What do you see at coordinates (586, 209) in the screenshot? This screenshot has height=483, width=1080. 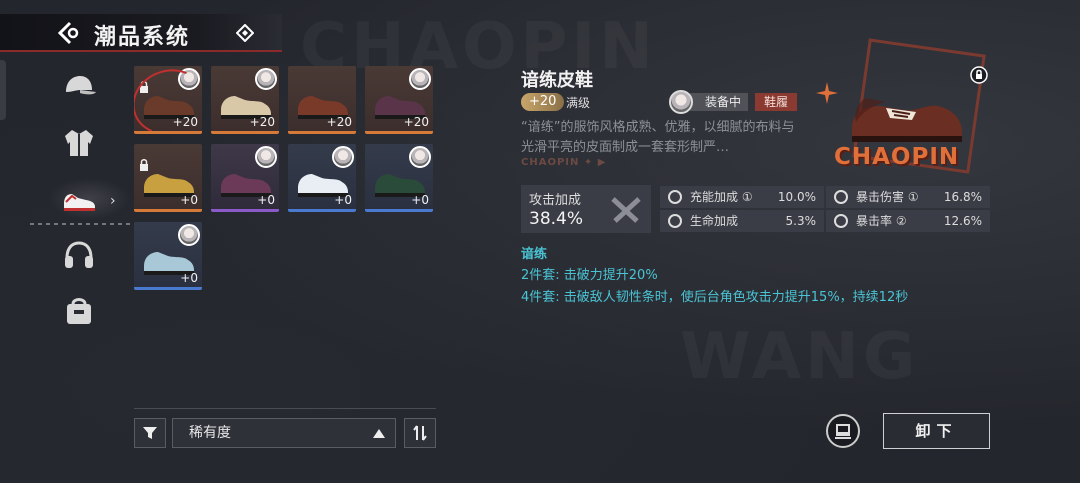 I see `main-stat-box: 攻击加成 38.4%` at bounding box center [586, 209].